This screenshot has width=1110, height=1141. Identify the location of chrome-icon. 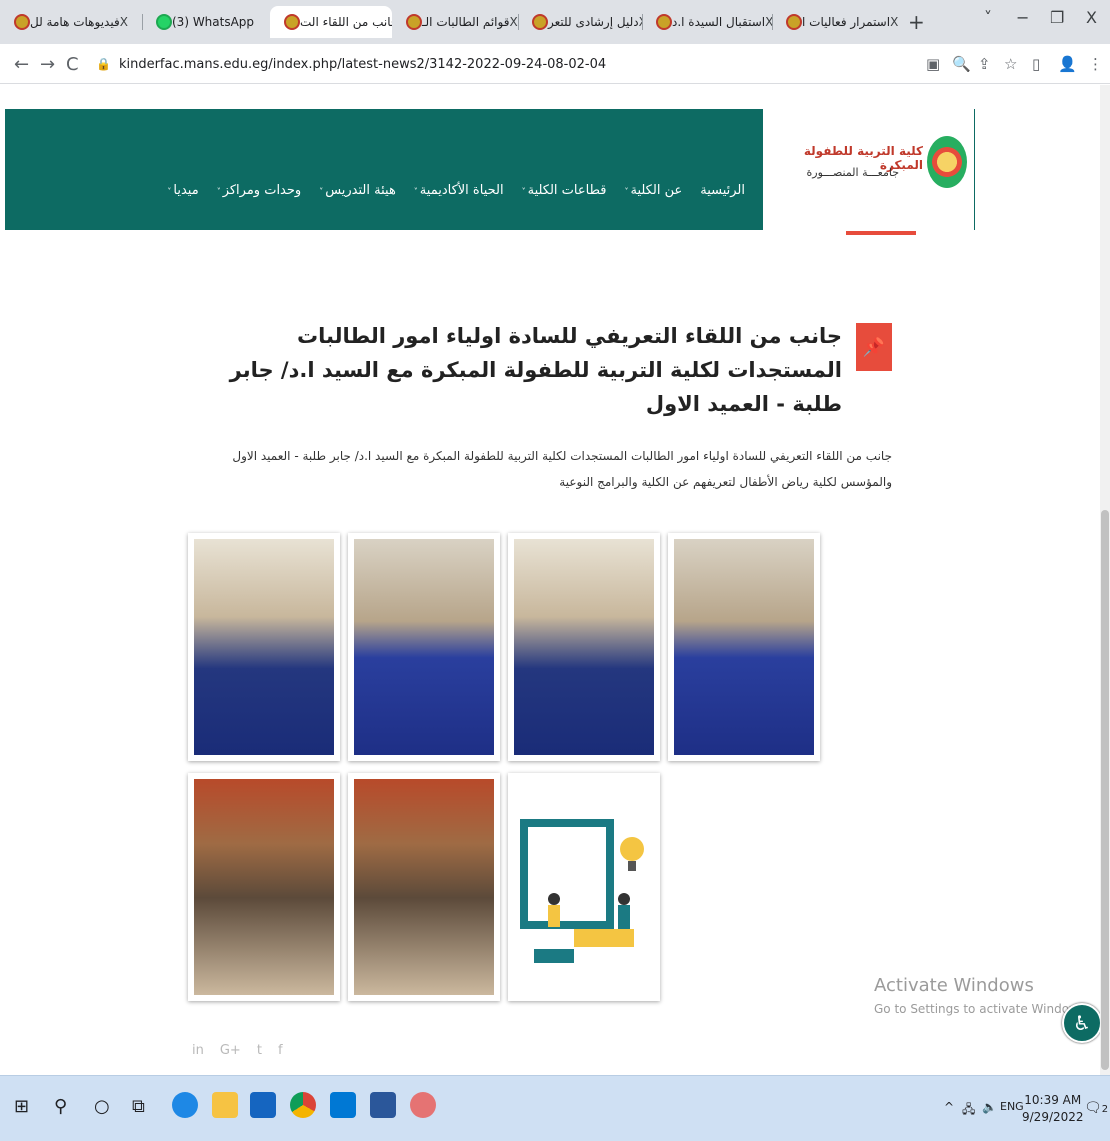
(303, 1105).